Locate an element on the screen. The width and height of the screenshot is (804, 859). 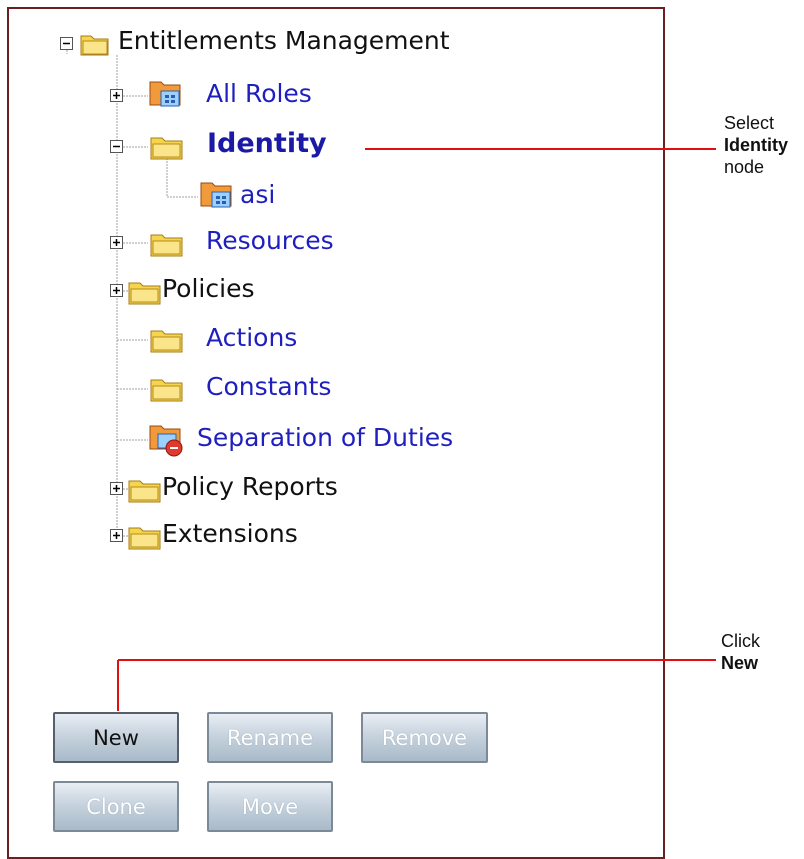
tree-node-label: All Roles is located at coordinates (259, 93).